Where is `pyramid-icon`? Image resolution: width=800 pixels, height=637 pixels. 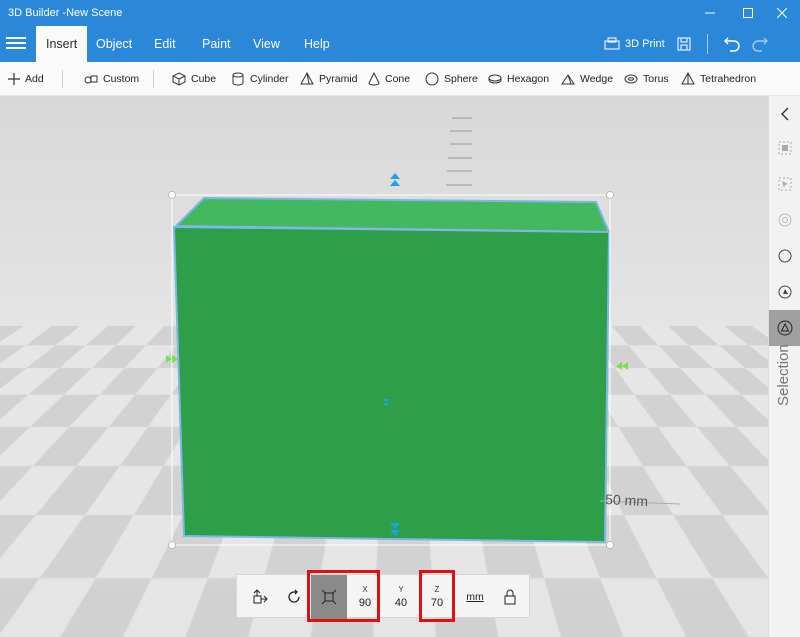 pyramid-icon is located at coordinates (307, 78).